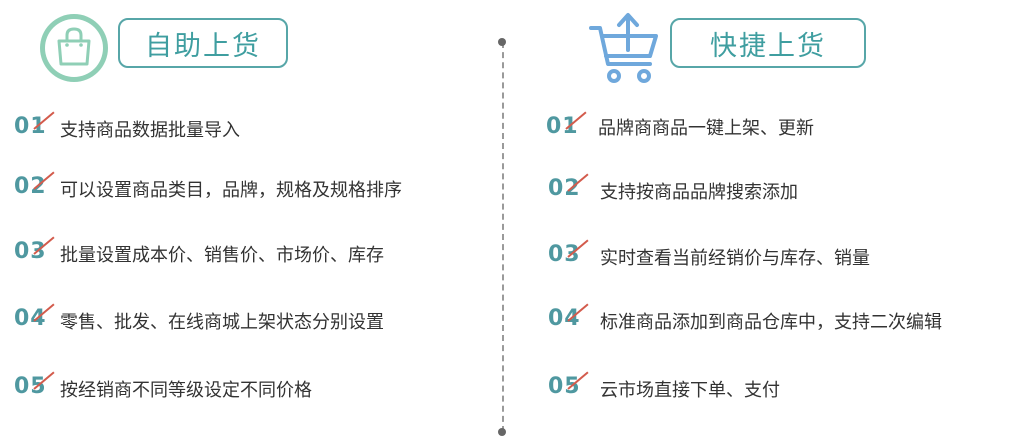  I want to click on divider-dot-top, so click(502, 42).